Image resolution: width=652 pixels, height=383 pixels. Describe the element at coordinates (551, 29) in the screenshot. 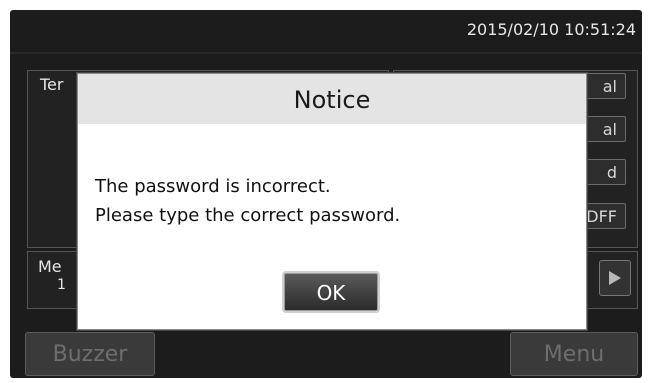

I see `clock-display: 2015/02/10 10:51:24` at that location.